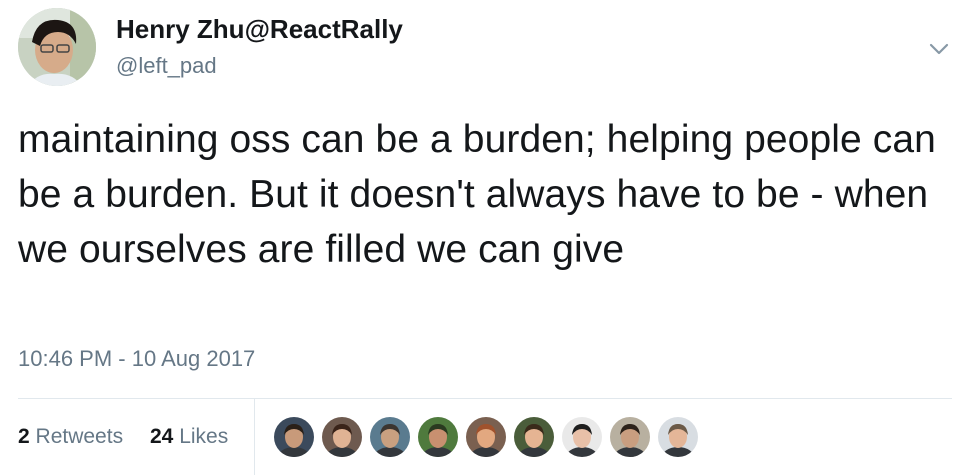  Describe the element at coordinates (939, 49) in the screenshot. I see `chevron-down-icon` at that location.